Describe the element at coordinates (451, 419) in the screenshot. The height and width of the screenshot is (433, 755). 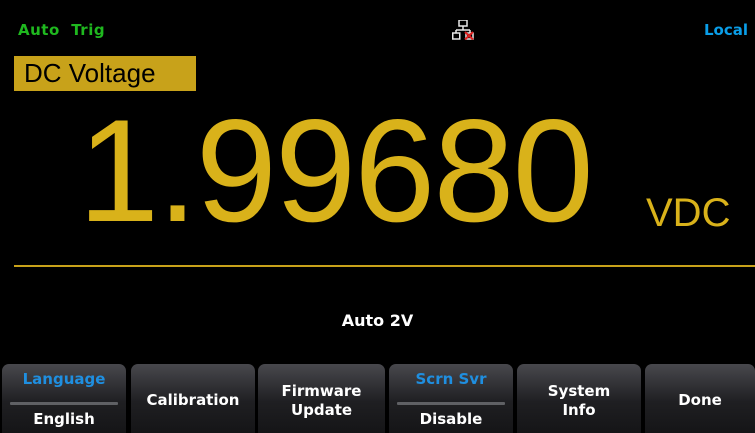
I see `screen-saver-softkey-value: Disable` at that location.